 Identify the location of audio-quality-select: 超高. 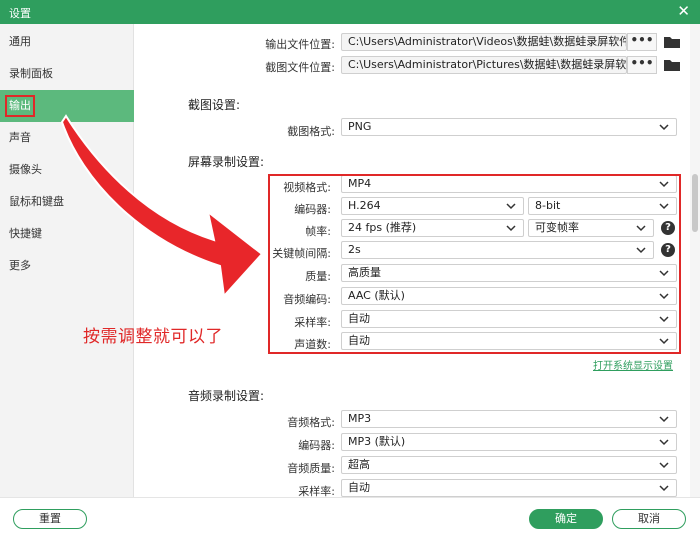
(509, 465).